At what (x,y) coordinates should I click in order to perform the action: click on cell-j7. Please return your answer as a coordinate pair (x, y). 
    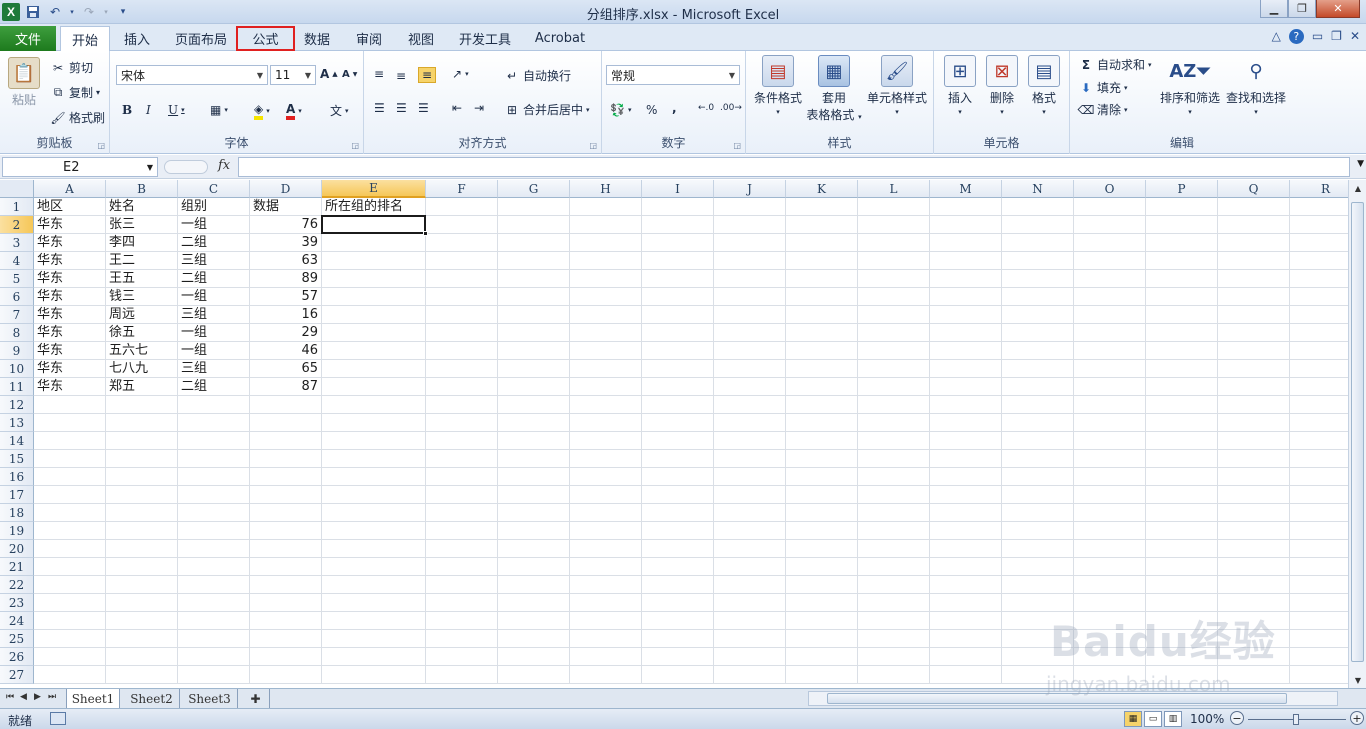
    Looking at the image, I should click on (750, 315).